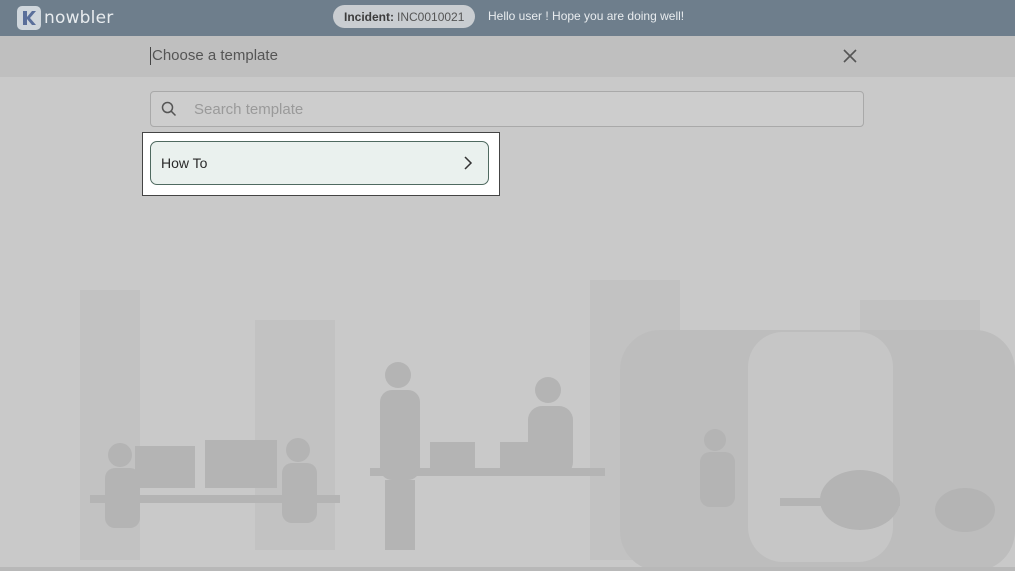 This screenshot has height=571, width=1015. Describe the element at coordinates (468, 163) in the screenshot. I see `chevron-right-icon` at that location.